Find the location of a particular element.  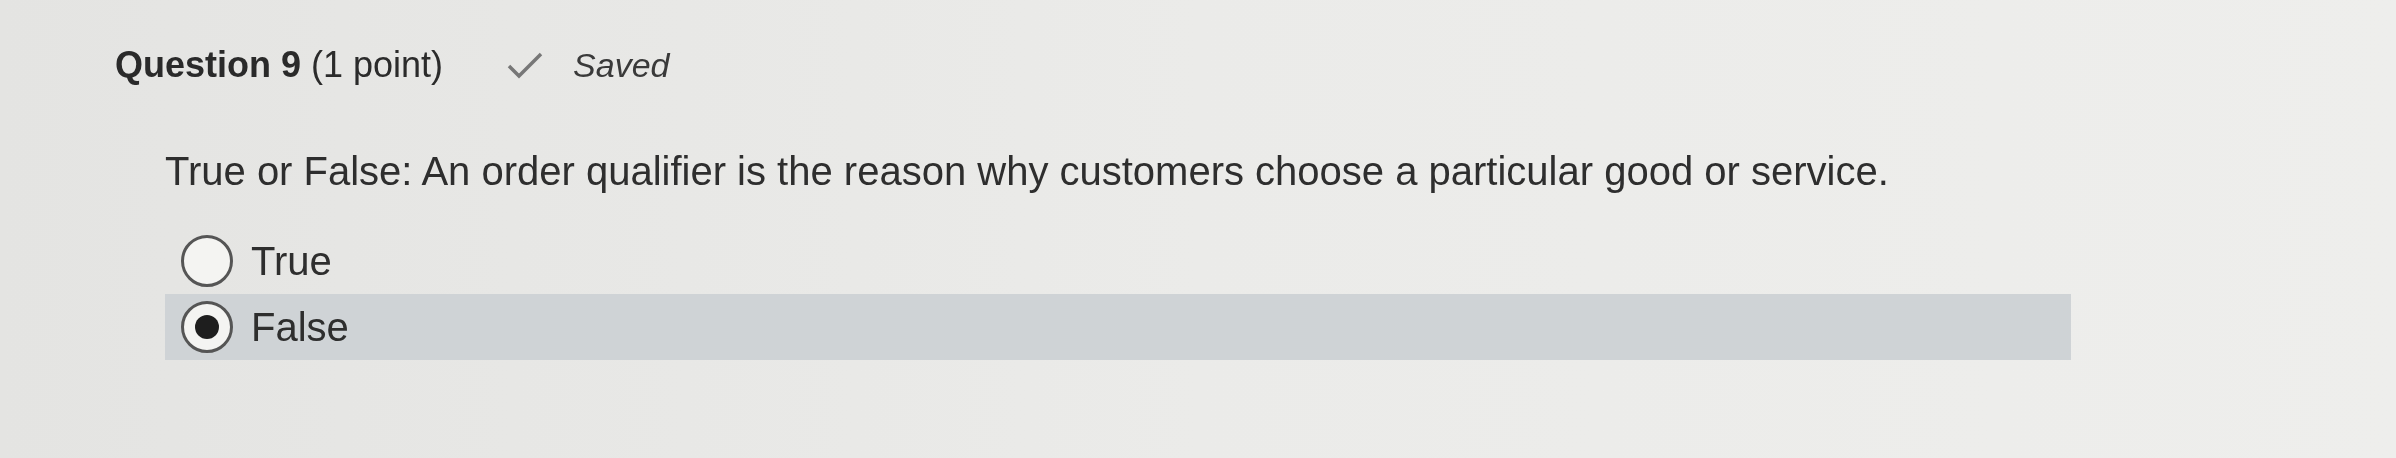

question-title: Question 9 is located at coordinates (208, 65).